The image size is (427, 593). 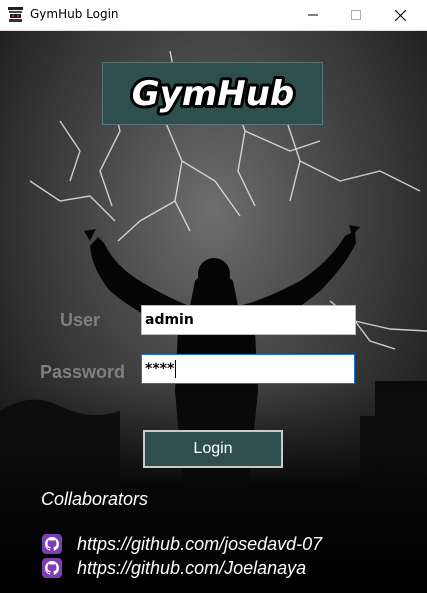 I want to click on minimize-button, so click(x=313, y=15).